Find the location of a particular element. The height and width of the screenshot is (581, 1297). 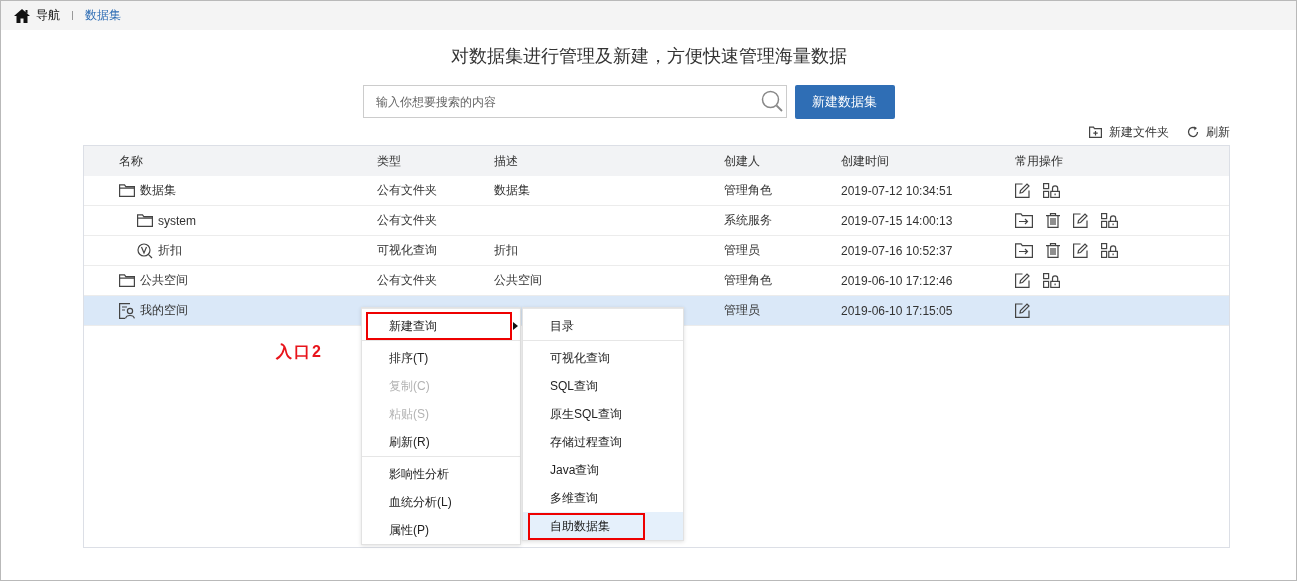

menu-item: 新建查询 is located at coordinates (441, 326).